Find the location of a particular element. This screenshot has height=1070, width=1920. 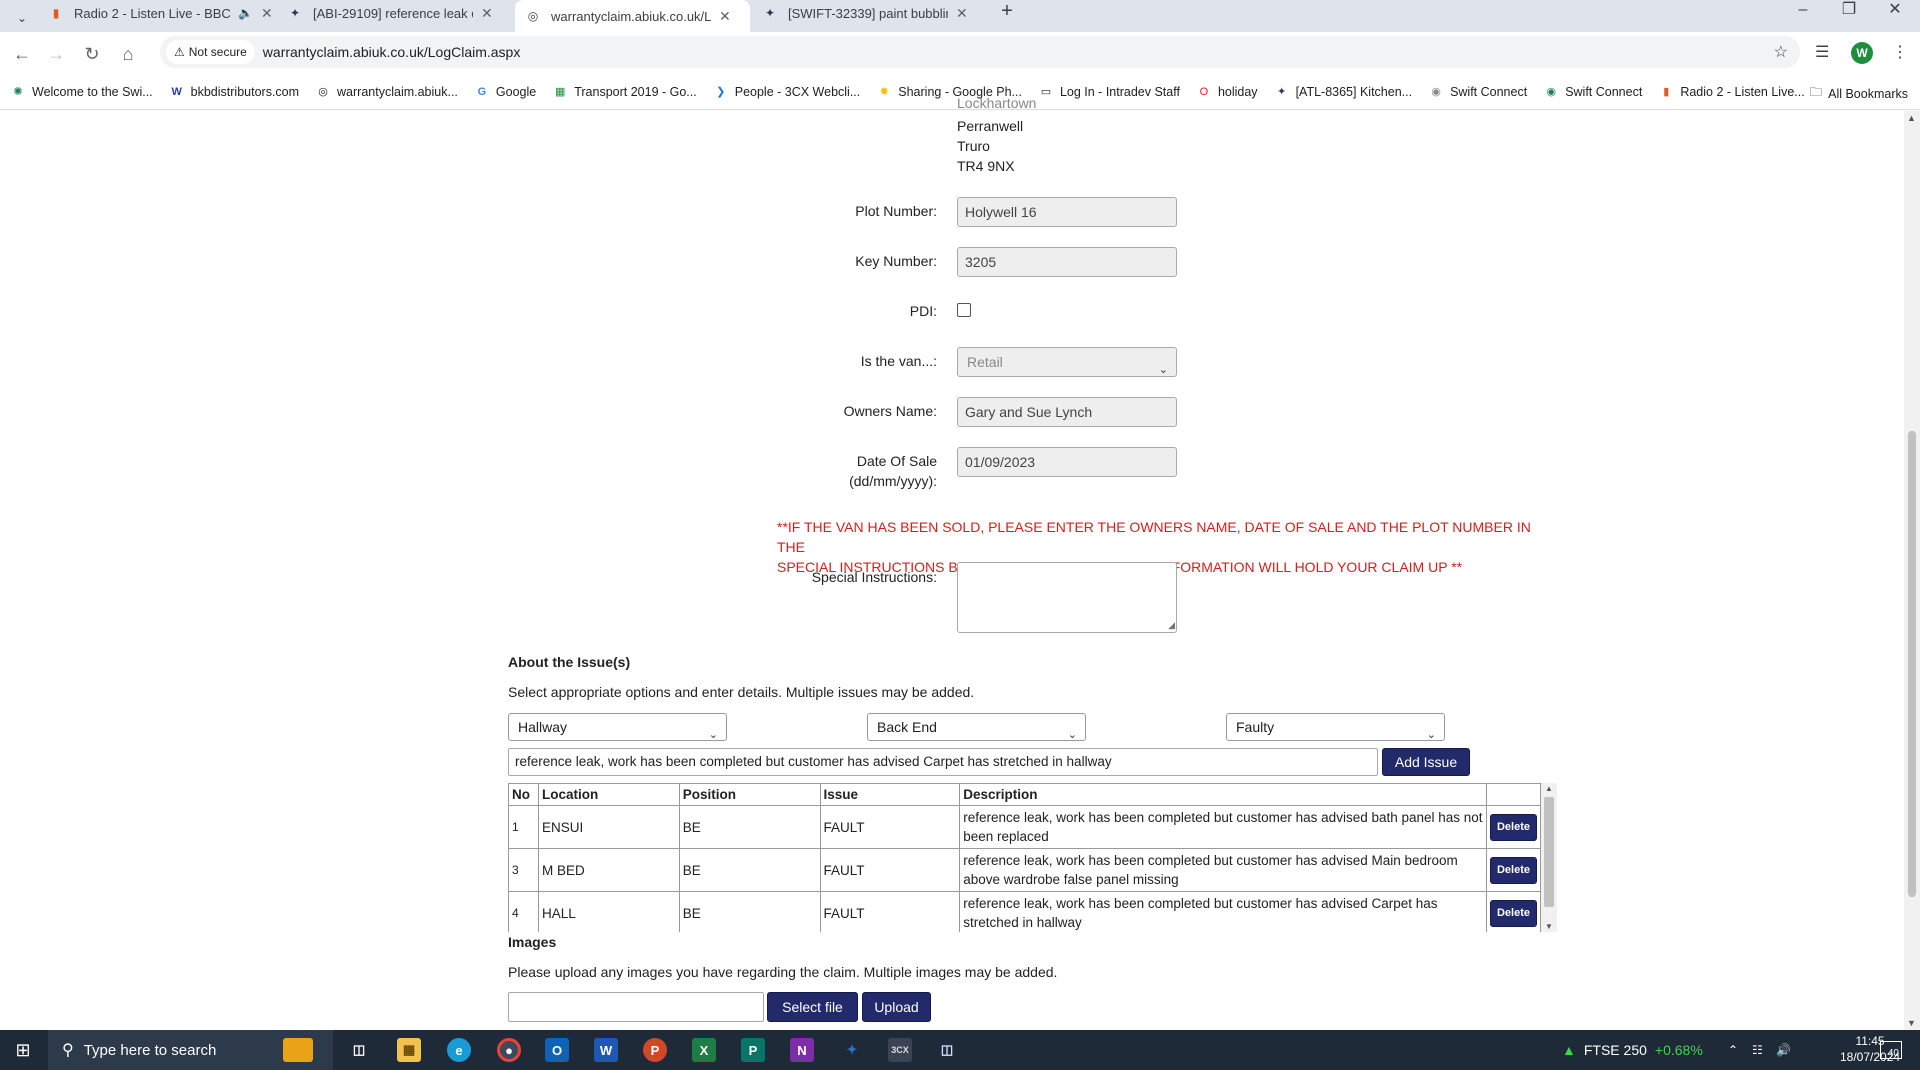

excel-icon: X is located at coordinates (704, 1050).